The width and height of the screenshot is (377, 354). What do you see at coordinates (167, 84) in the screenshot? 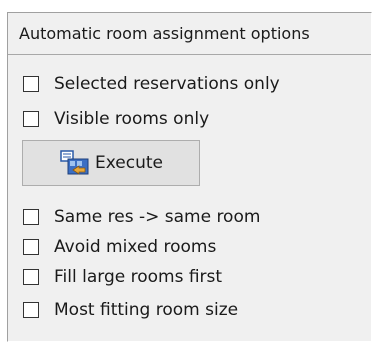
I see `option-label: Selected reservations only` at bounding box center [167, 84].